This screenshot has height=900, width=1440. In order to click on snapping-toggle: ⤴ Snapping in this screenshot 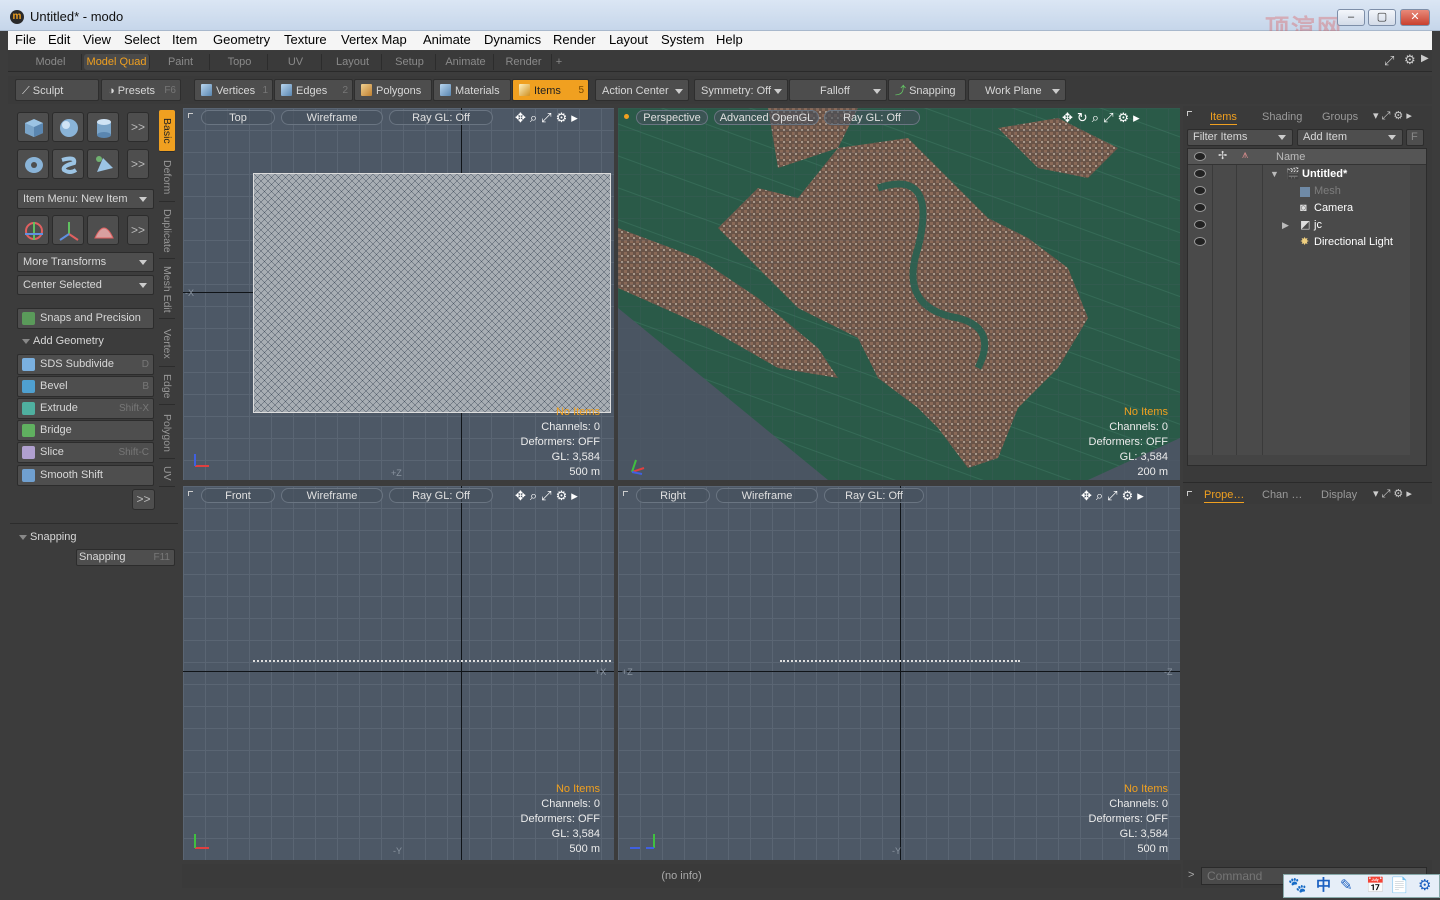, I will do `click(927, 90)`.